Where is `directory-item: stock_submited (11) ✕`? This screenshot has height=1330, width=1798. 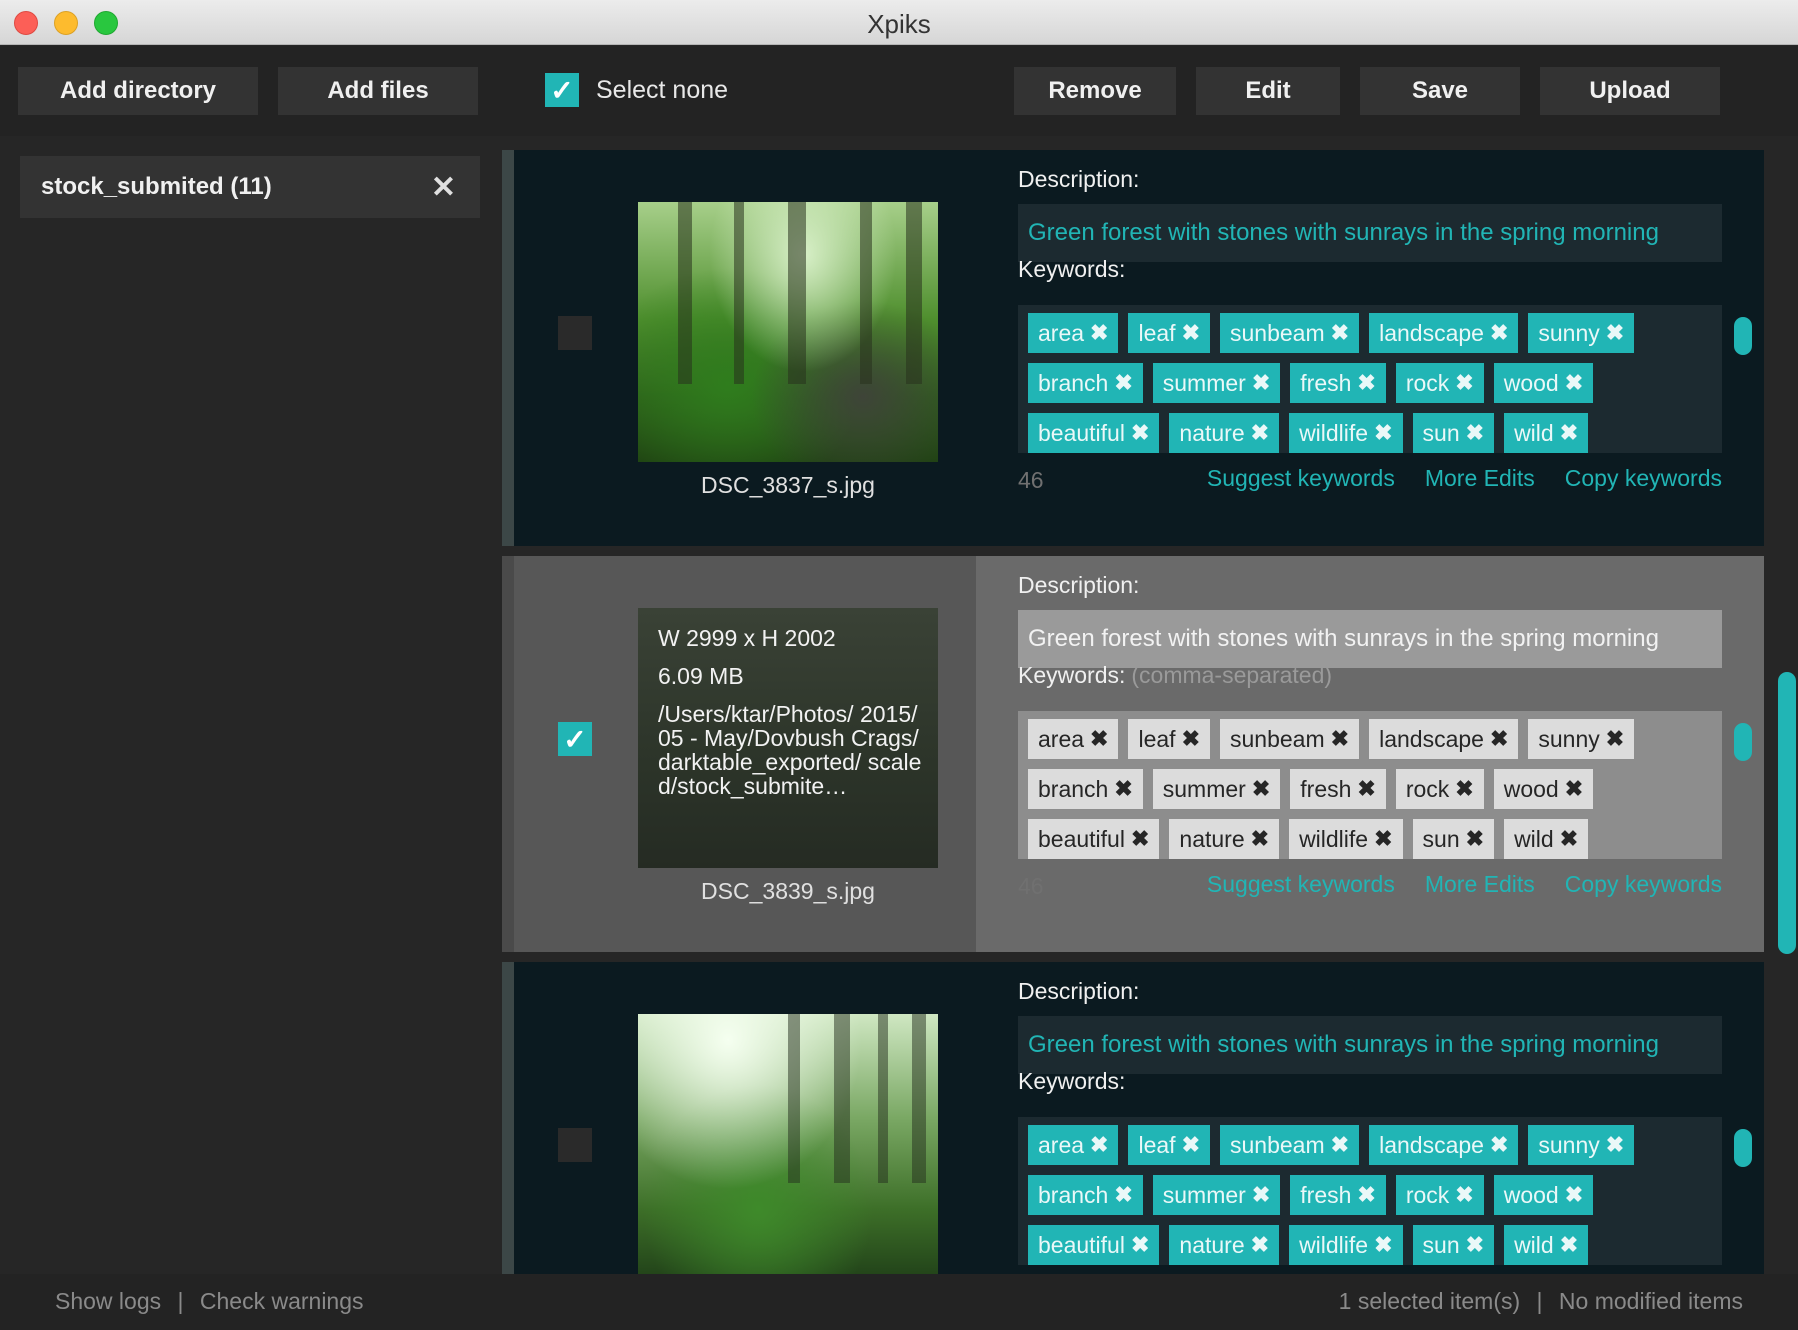
directory-item: stock_submited (11) ✕ is located at coordinates (250, 187).